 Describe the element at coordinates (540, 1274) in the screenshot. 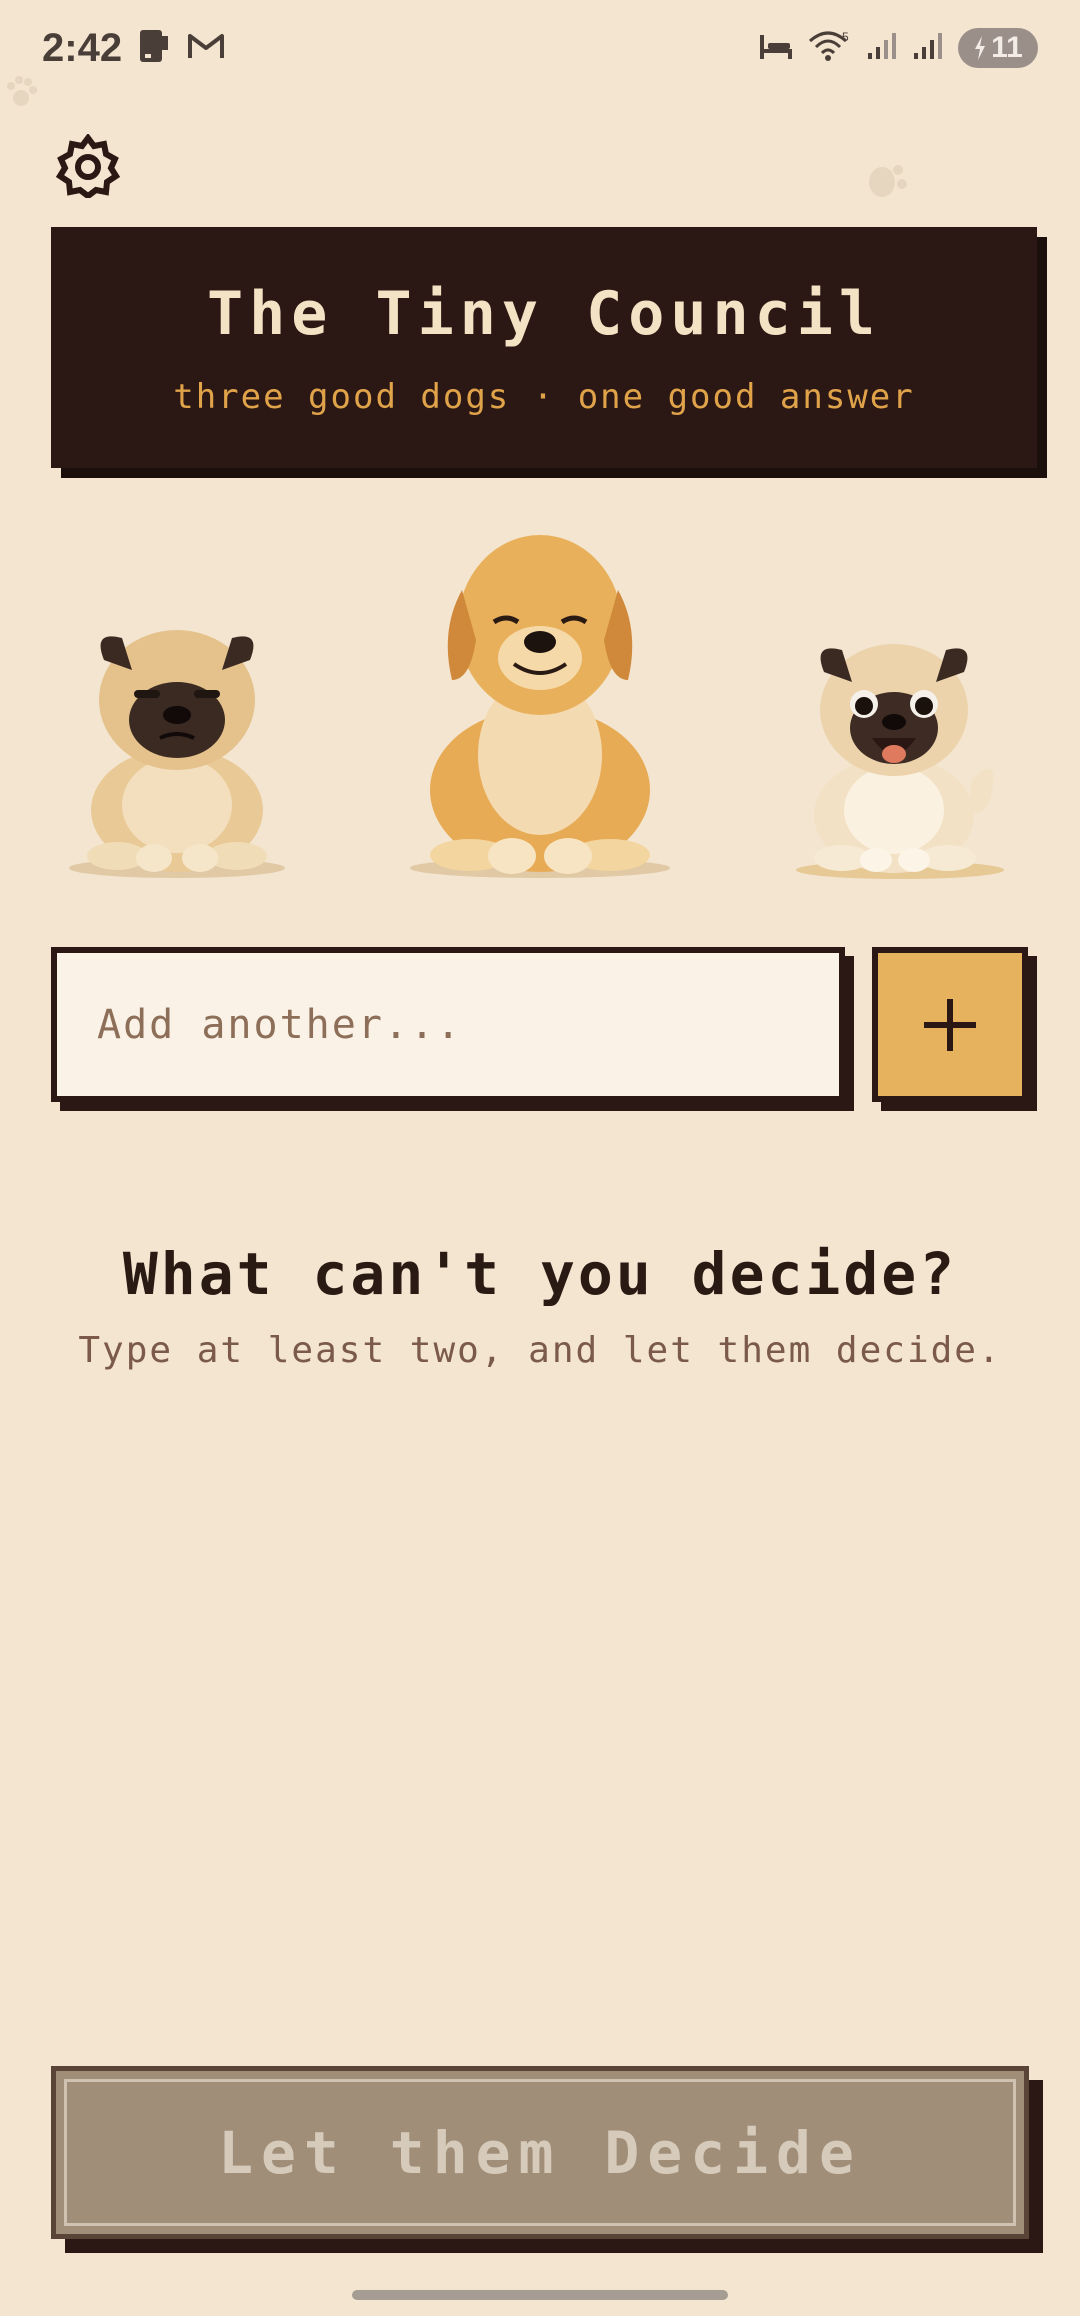

I see `prompt-title: What can't you decide?` at that location.